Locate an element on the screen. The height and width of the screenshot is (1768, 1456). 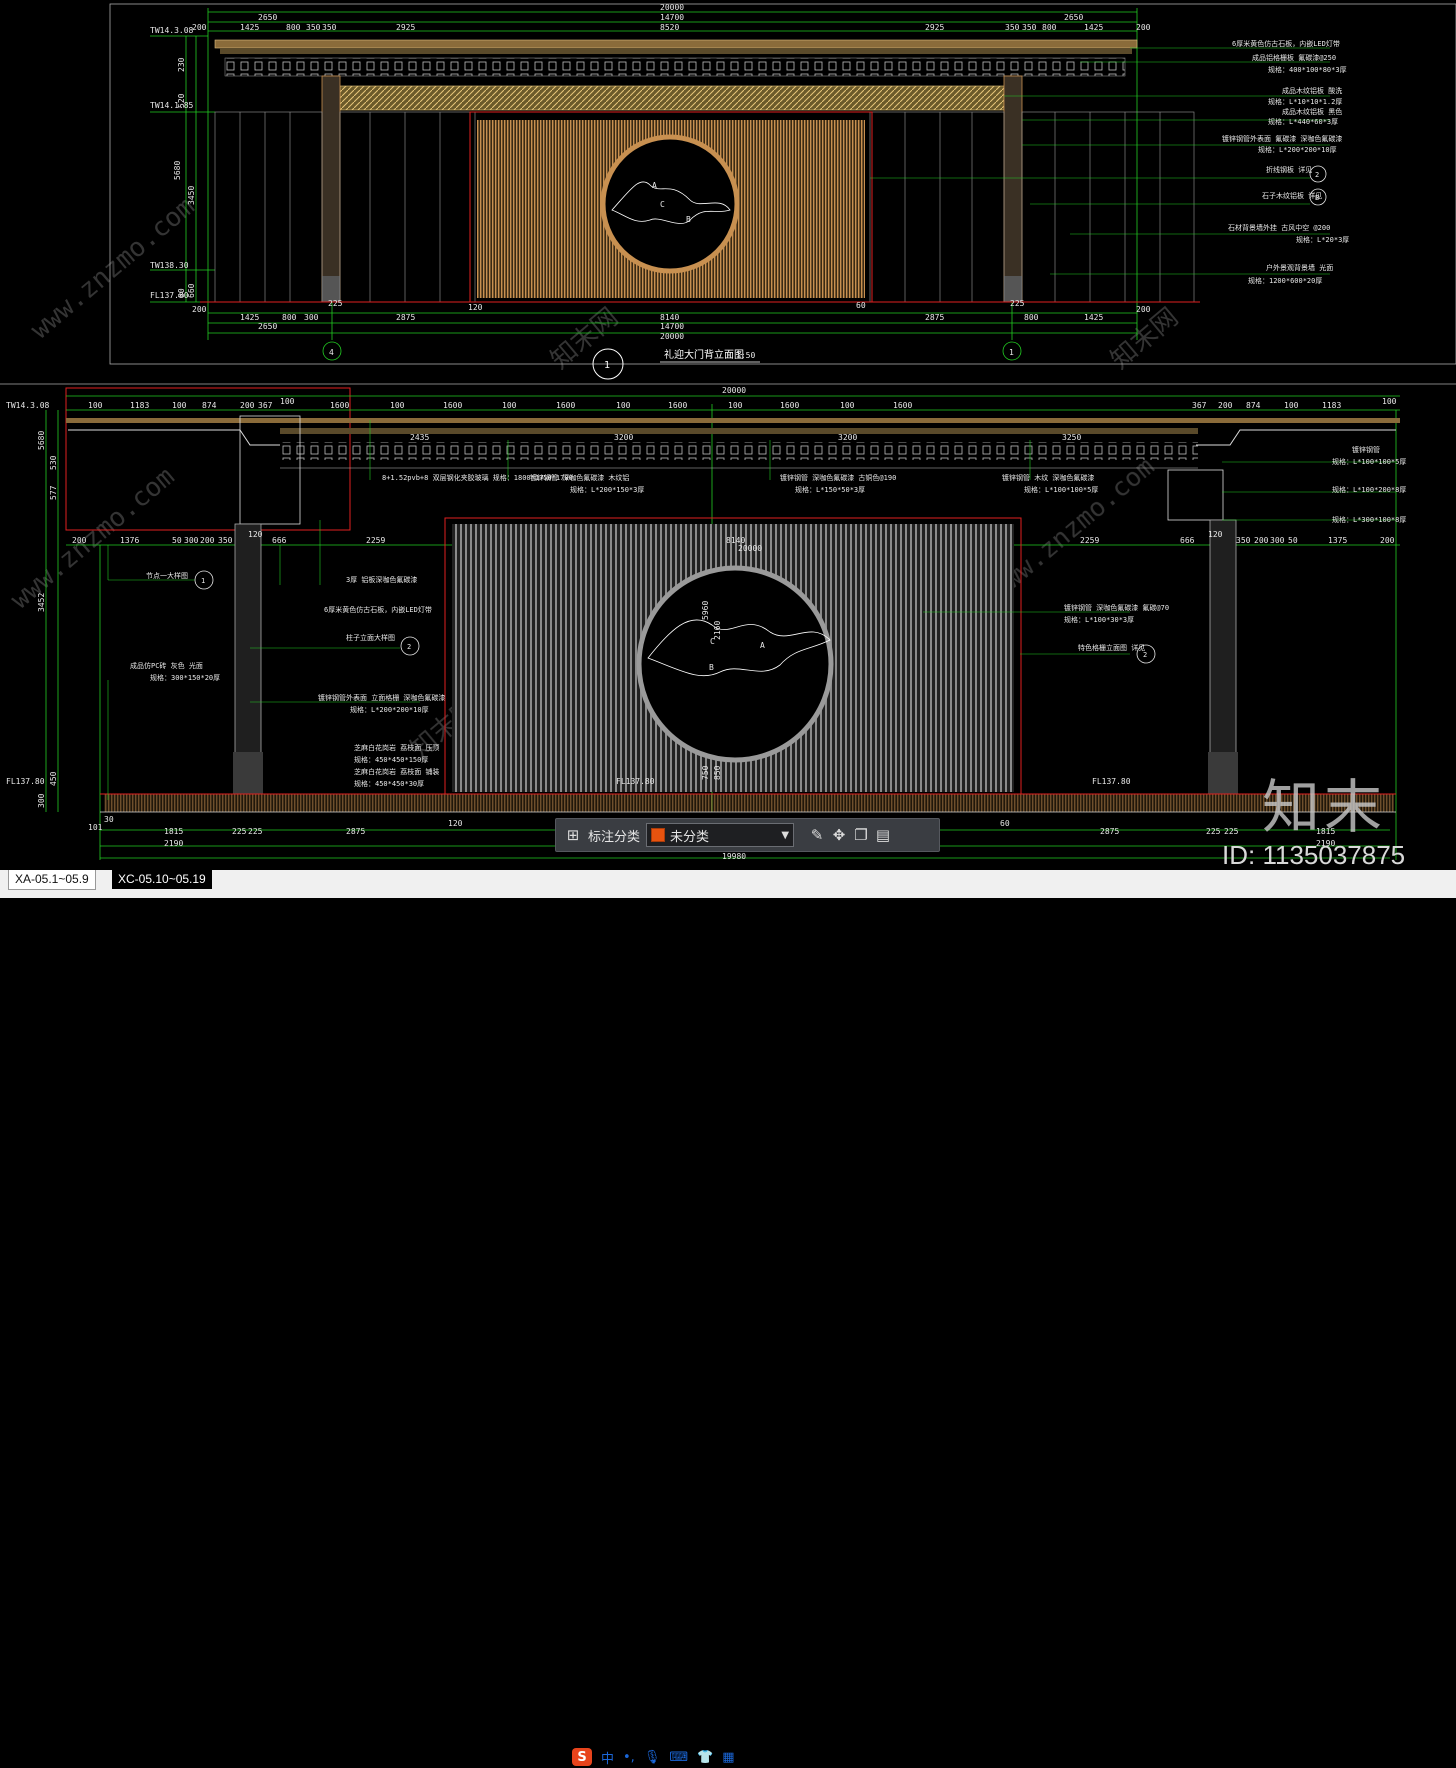
height-text: 300 is located at coordinates (41, 800).